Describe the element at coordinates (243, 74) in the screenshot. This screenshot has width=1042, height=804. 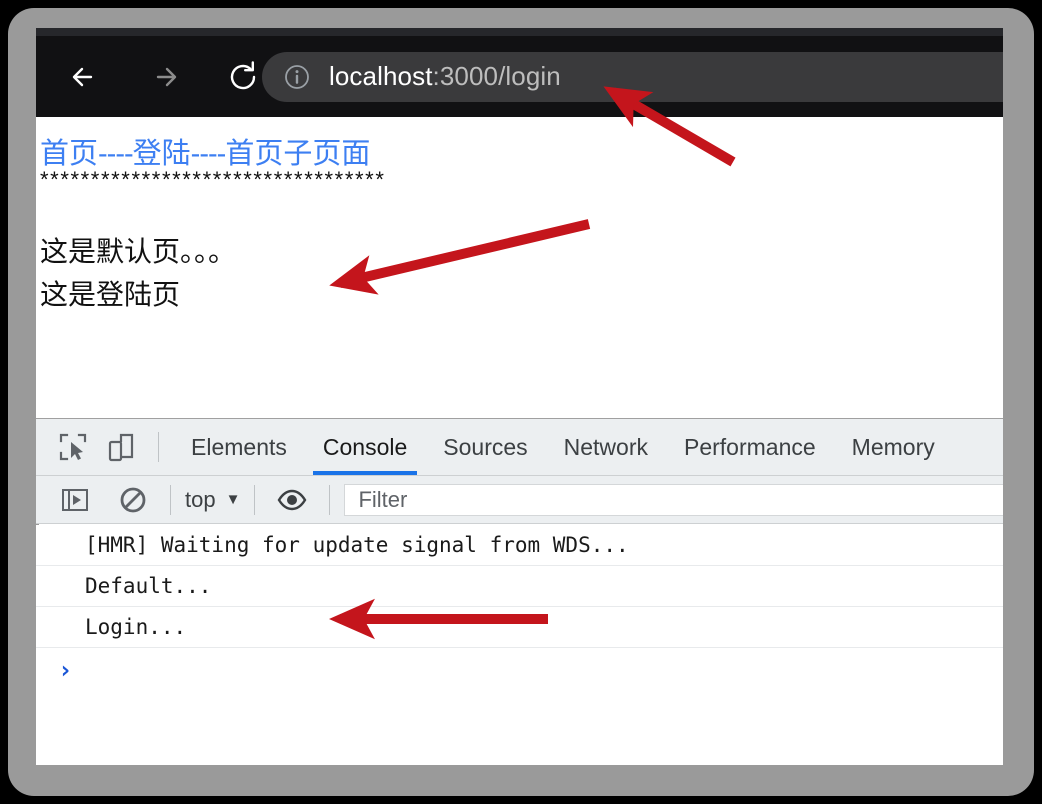
I see `reload-icon` at that location.